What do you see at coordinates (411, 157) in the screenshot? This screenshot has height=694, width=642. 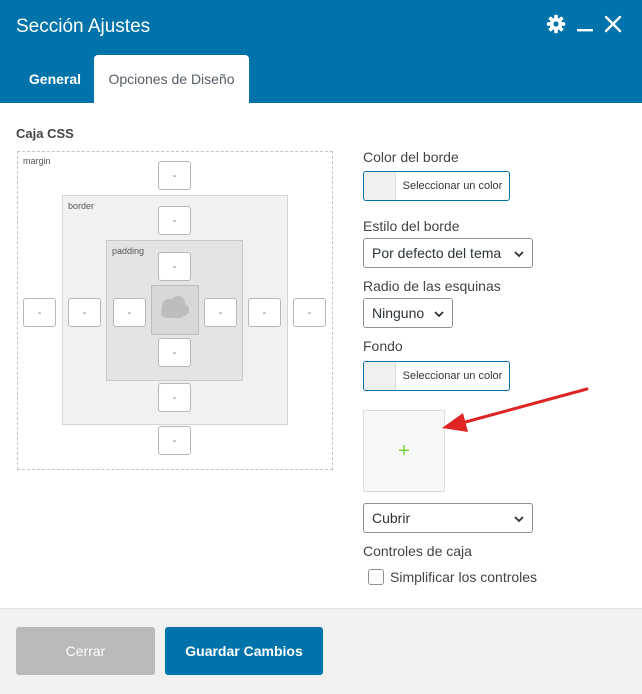 I see `border-color-label: Color del borde` at bounding box center [411, 157].